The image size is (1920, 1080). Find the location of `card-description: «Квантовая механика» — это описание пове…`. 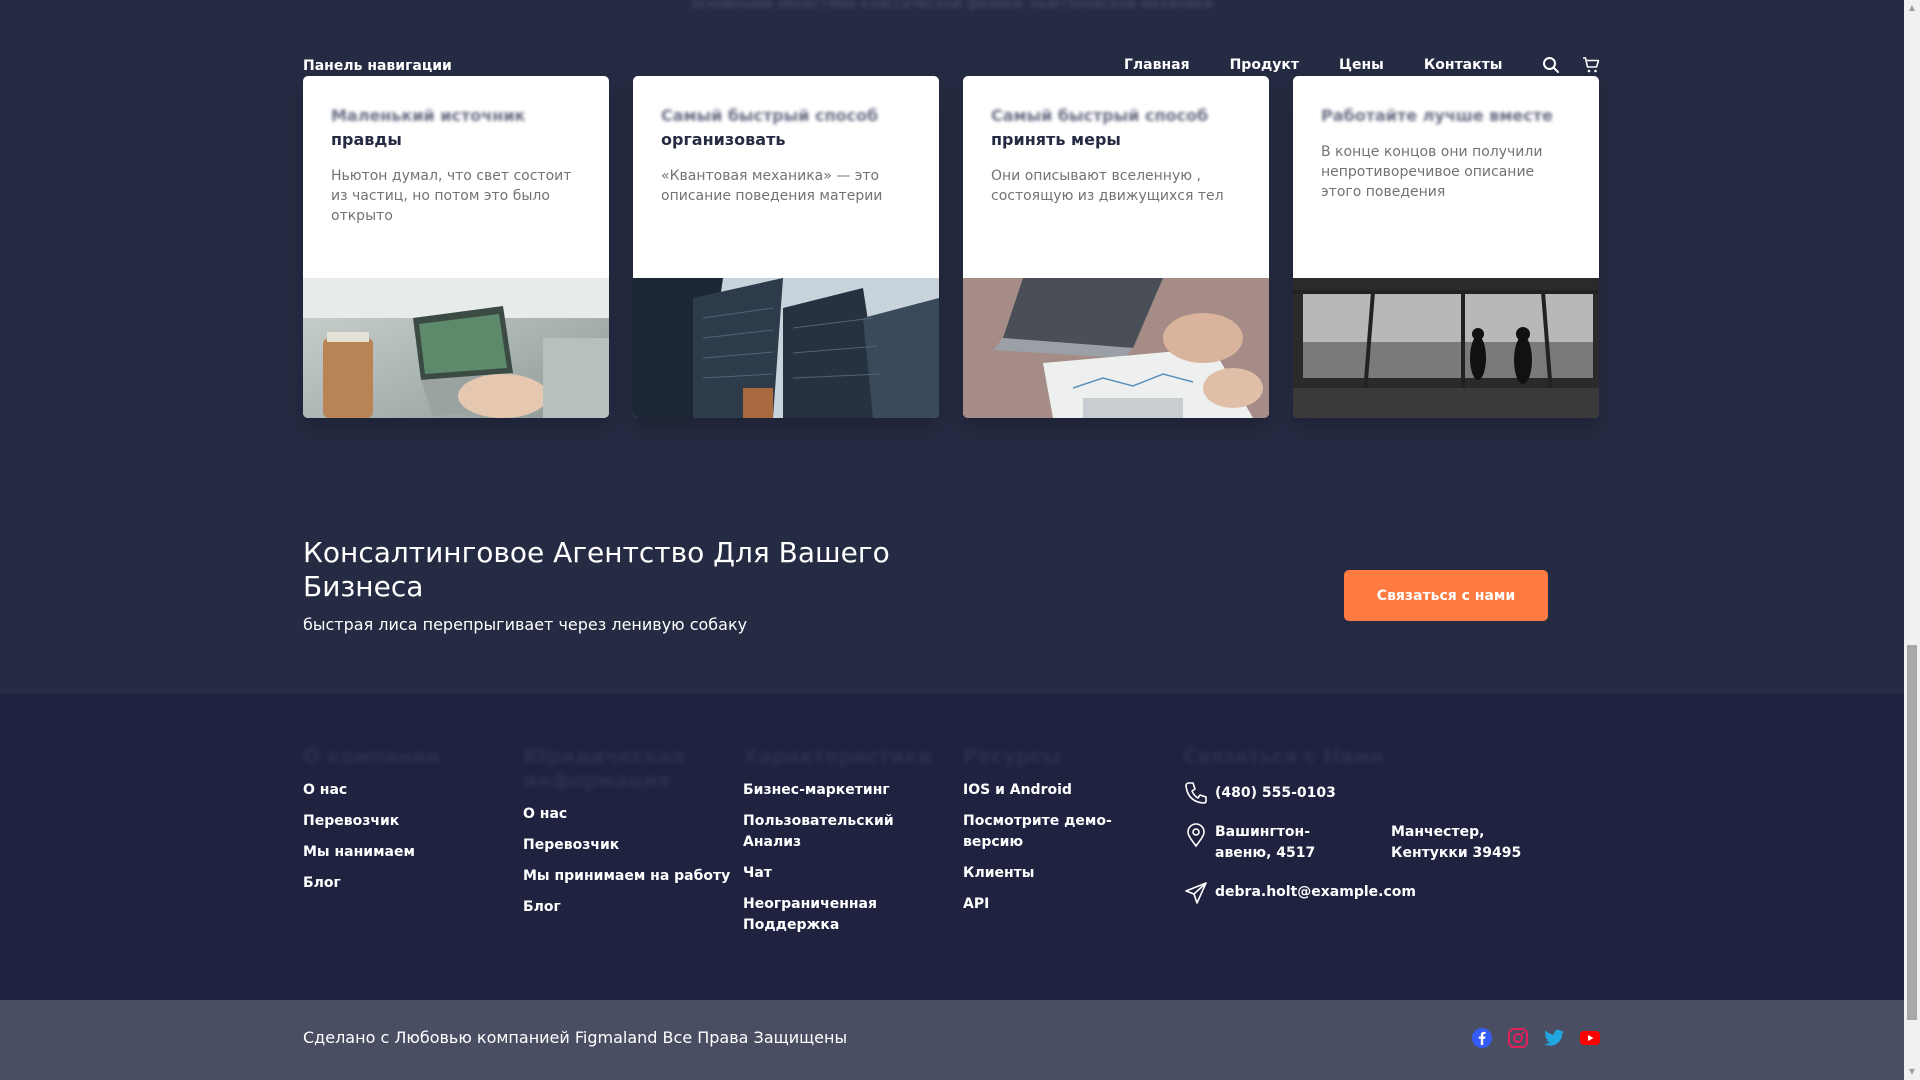

card-description: «Квантовая механика» — это описание пове… is located at coordinates (772, 186).